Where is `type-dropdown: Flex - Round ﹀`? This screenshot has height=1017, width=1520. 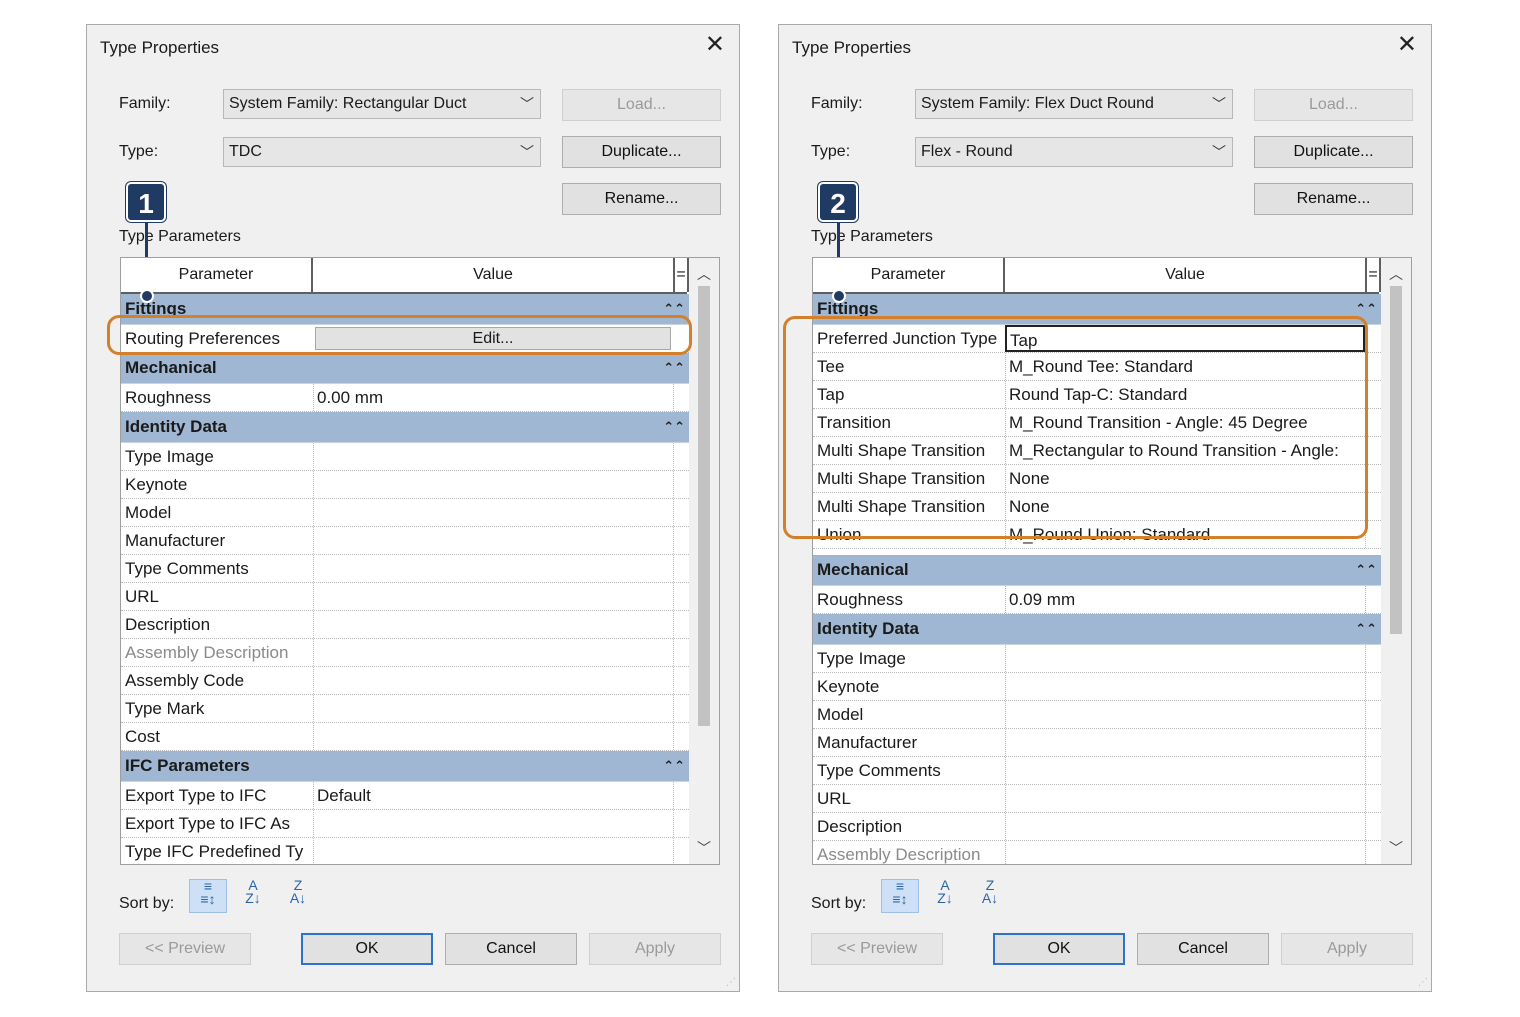 type-dropdown: Flex - Round ﹀ is located at coordinates (1074, 152).